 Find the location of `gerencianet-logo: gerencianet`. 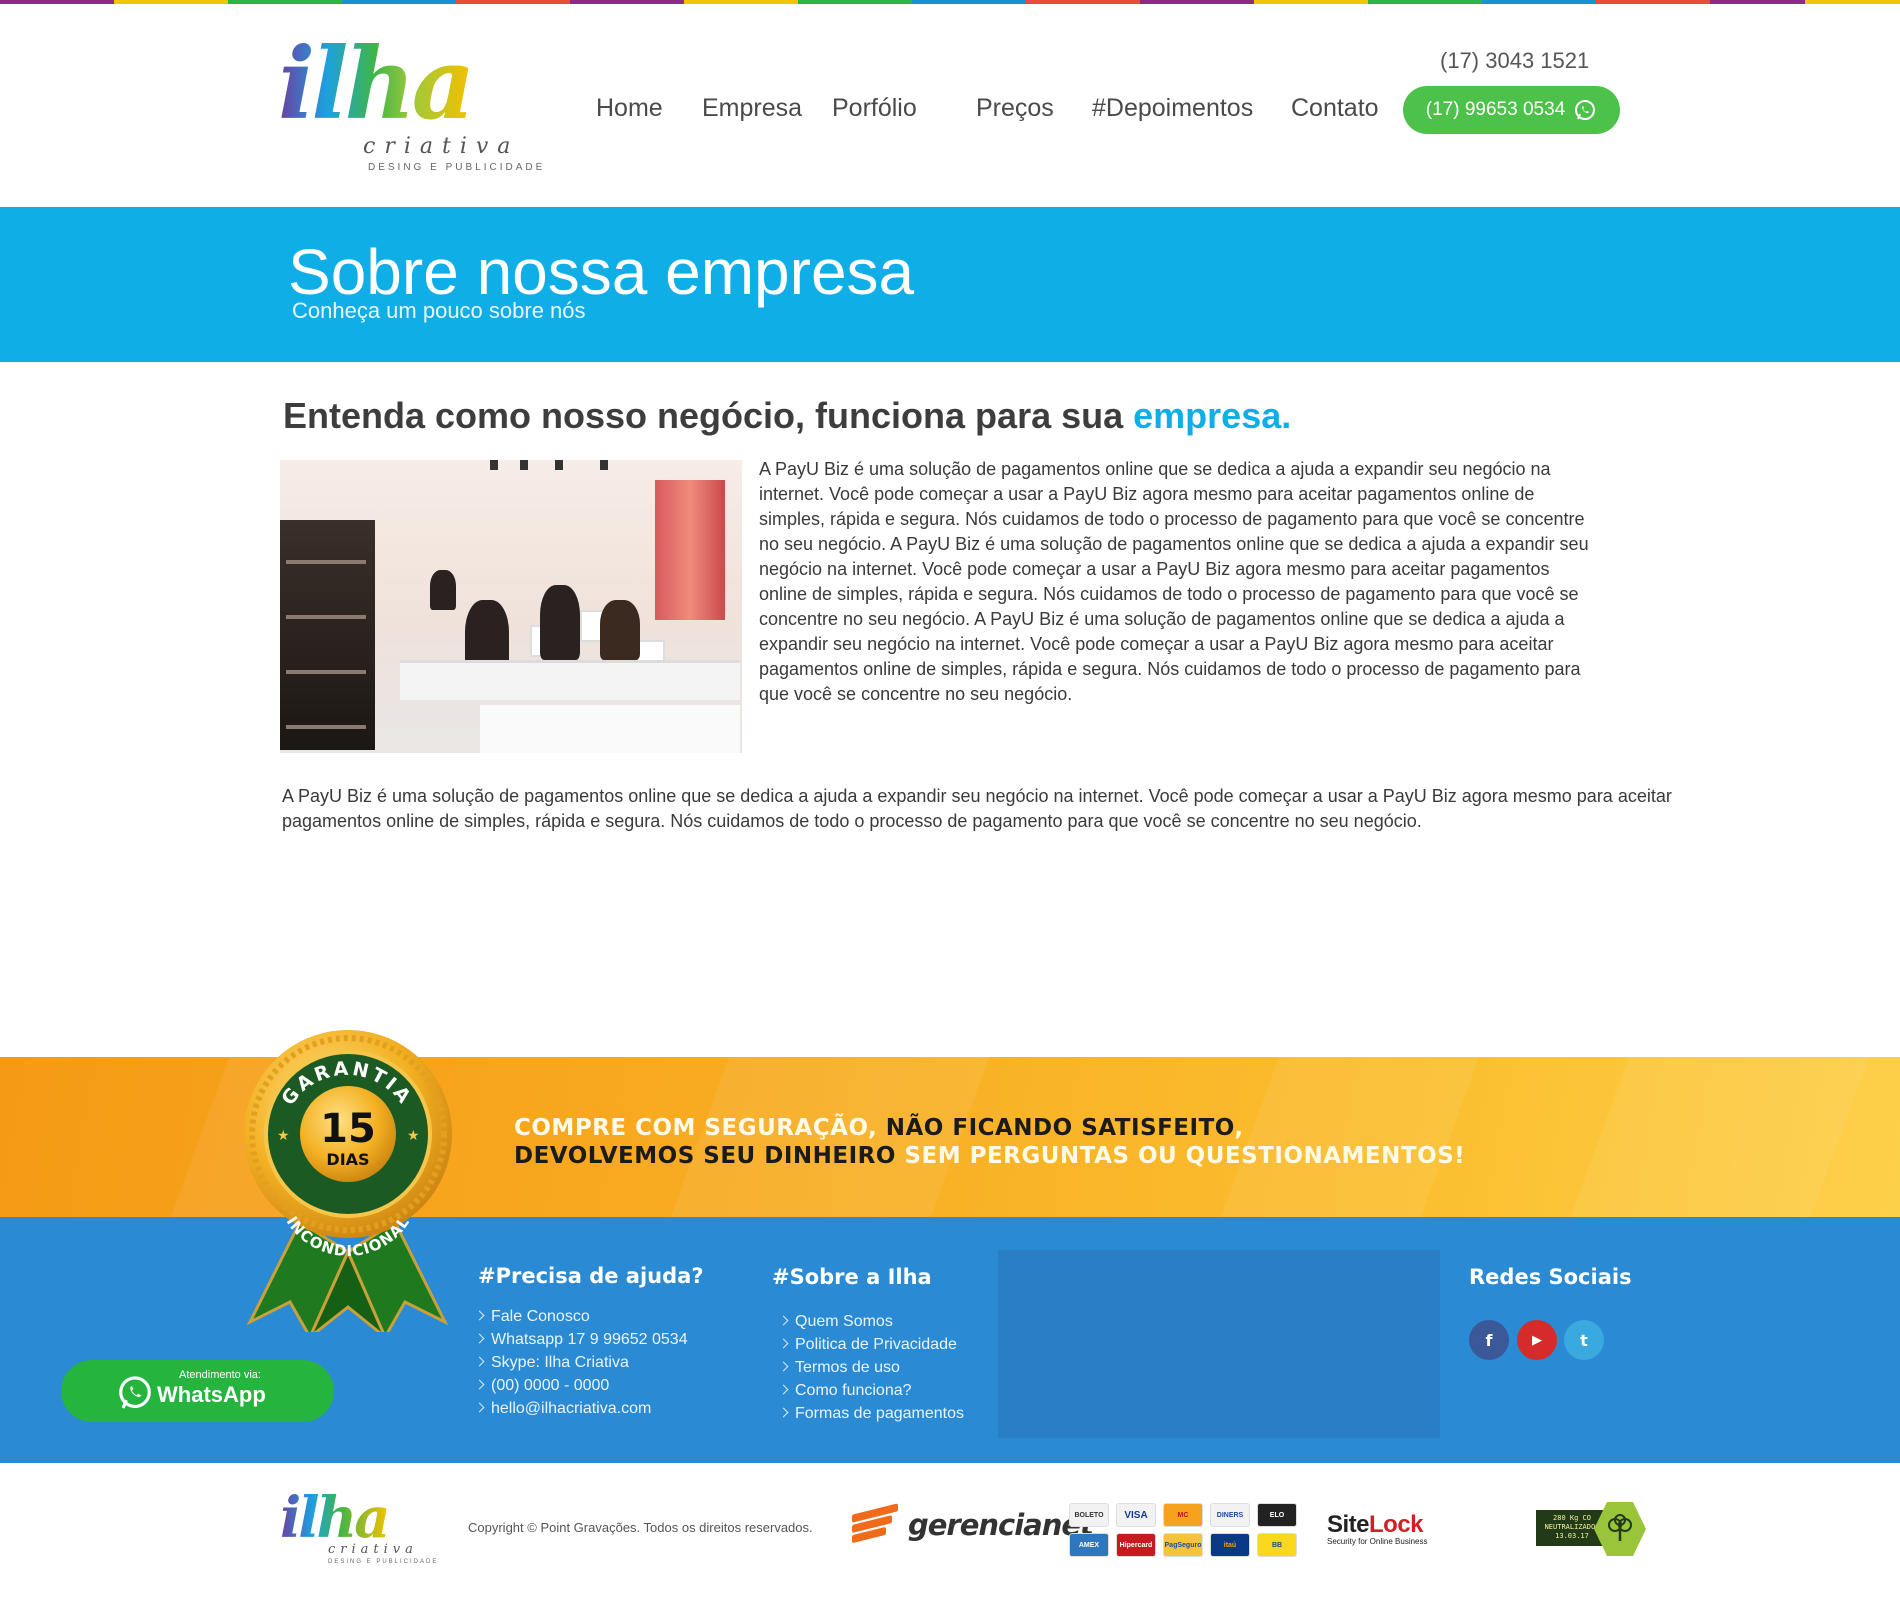

gerencianet-logo: gerencianet is located at coordinates (973, 1524).